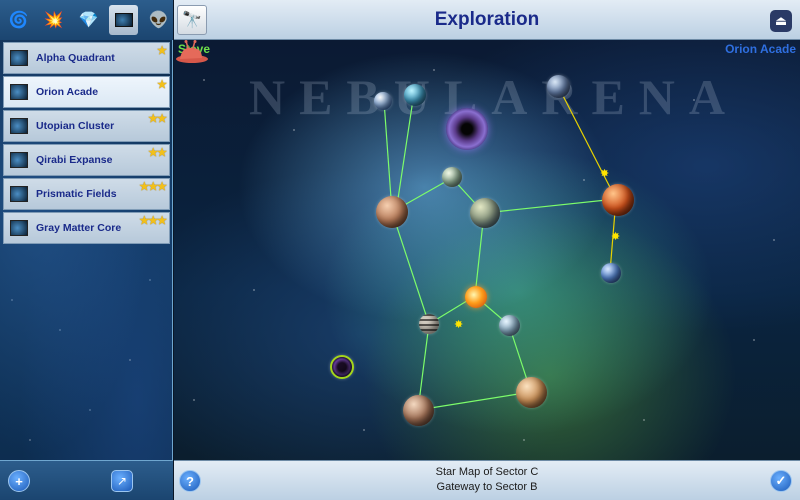 Image resolution: width=800 pixels, height=500 pixels. I want to click on sector-label: Utopian Cluster, so click(75, 126).